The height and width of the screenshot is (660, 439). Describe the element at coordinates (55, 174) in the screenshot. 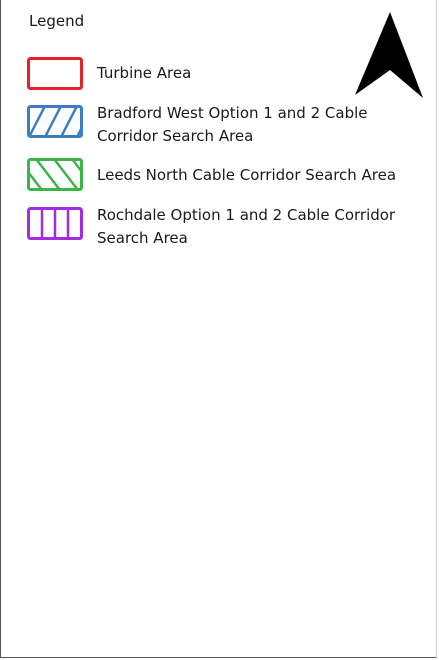

I see `leeds-north-swatch` at that location.